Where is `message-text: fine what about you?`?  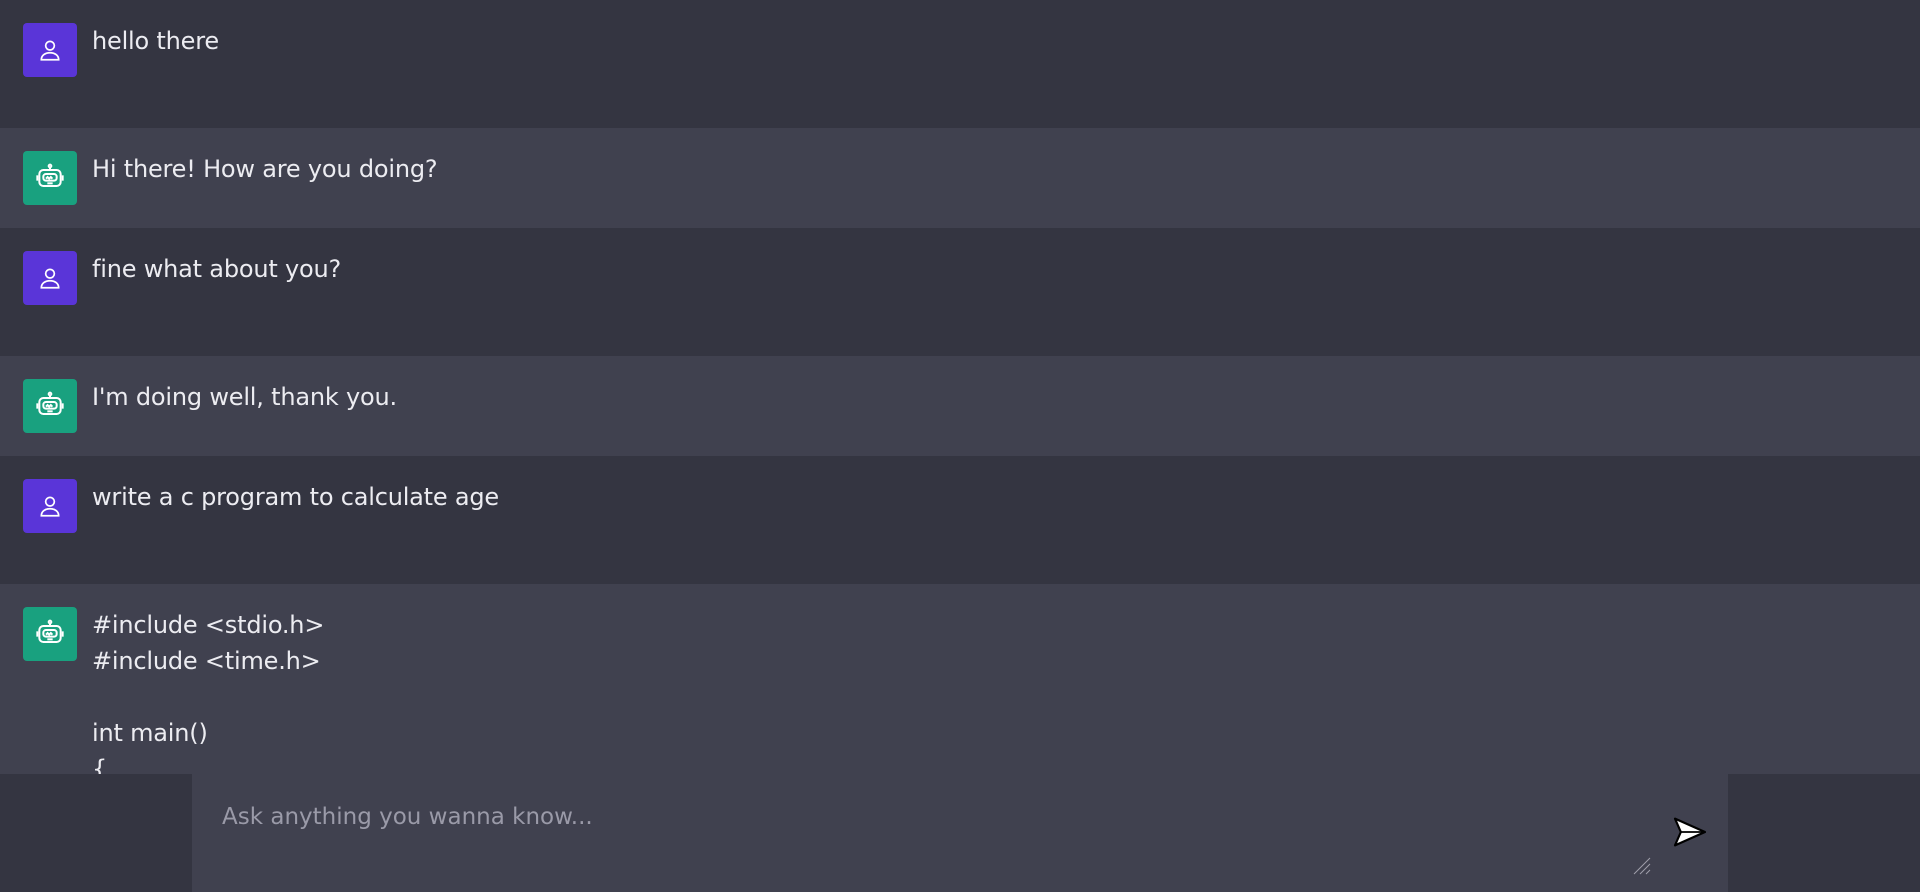 message-text: fine what about you? is located at coordinates (217, 269).